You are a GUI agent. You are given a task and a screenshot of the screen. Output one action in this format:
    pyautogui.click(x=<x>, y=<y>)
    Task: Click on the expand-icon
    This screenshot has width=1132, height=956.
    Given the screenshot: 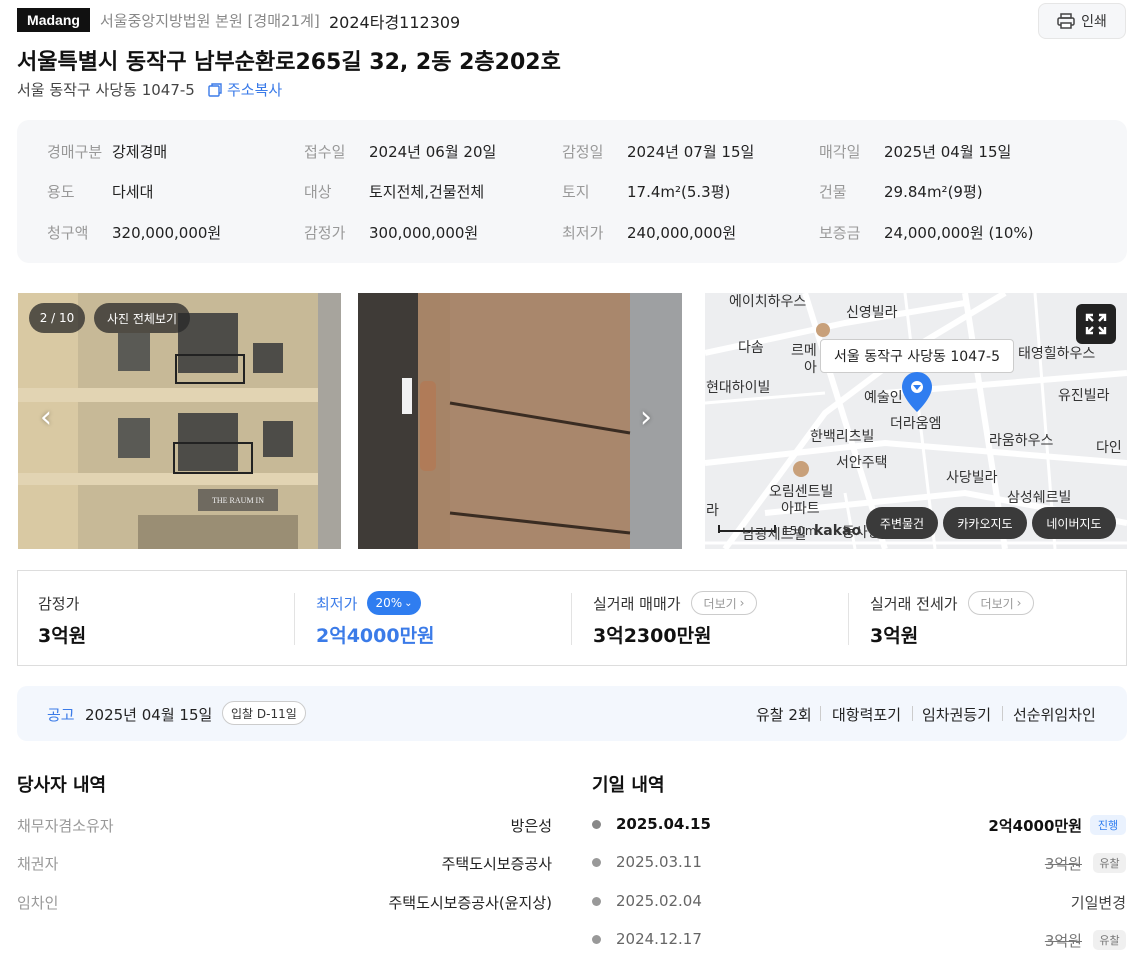 What is the action you would take?
    pyautogui.click(x=1096, y=324)
    